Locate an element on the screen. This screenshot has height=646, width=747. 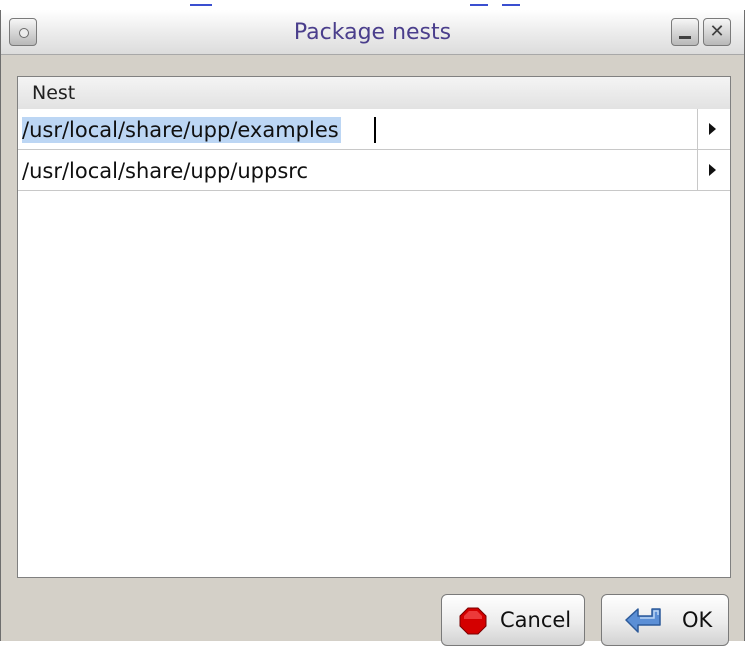
nest-path-editor: /usr/local/share/upp/examples is located at coordinates (181, 130).